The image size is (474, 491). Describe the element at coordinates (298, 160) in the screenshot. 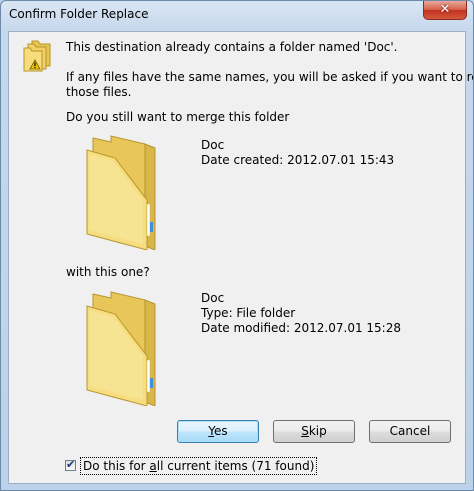

I see `destination-folder-date-created: Date created: 2012.07.01 15:43` at that location.